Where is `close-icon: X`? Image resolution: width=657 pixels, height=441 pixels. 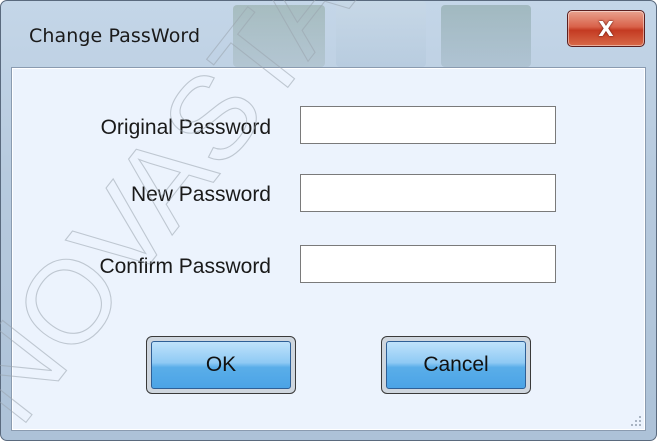 close-icon: X is located at coordinates (606, 28).